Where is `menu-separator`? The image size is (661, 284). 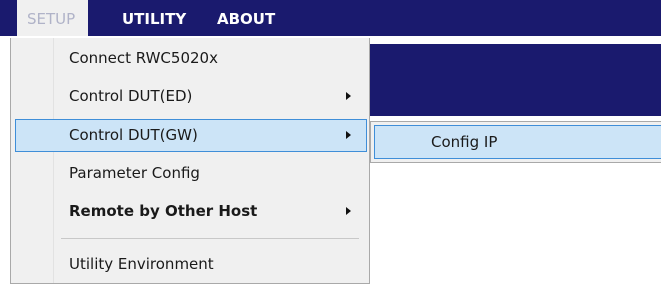
menu-separator is located at coordinates (210, 238).